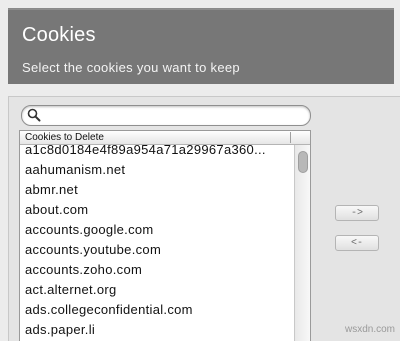  Describe the element at coordinates (173, 115) in the screenshot. I see `search-input` at that location.